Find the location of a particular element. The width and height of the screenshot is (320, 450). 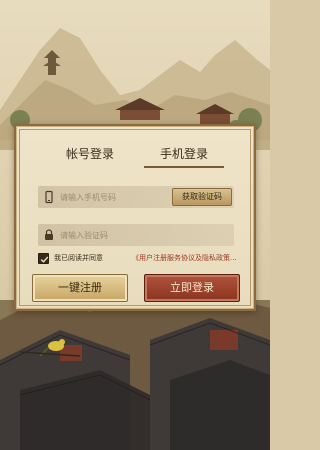

get-code-button: 获取验证码 is located at coordinates (202, 197).